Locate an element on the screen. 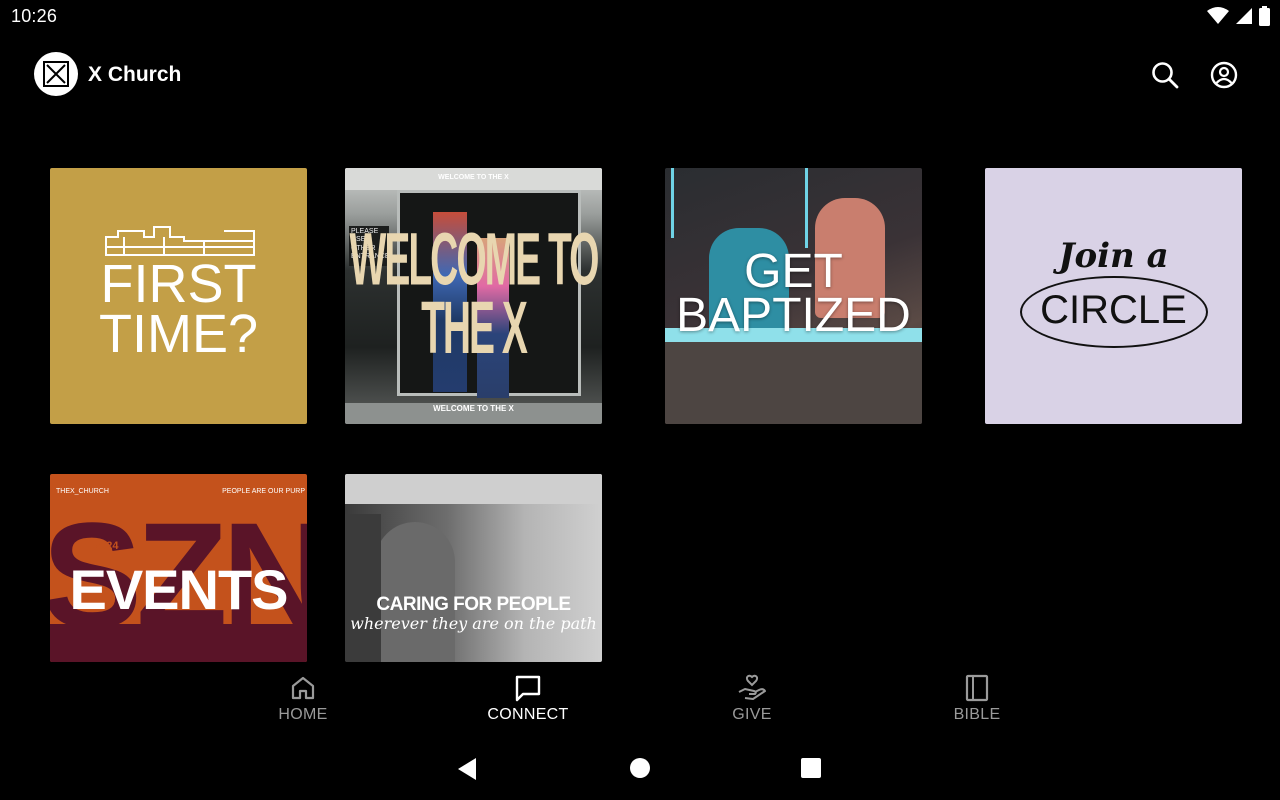  search-button is located at coordinates (1165, 75).